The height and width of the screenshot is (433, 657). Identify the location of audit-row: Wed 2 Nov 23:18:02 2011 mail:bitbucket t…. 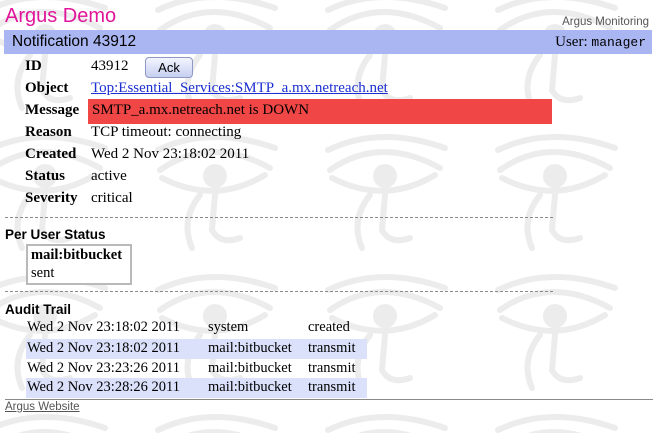
(196, 349).